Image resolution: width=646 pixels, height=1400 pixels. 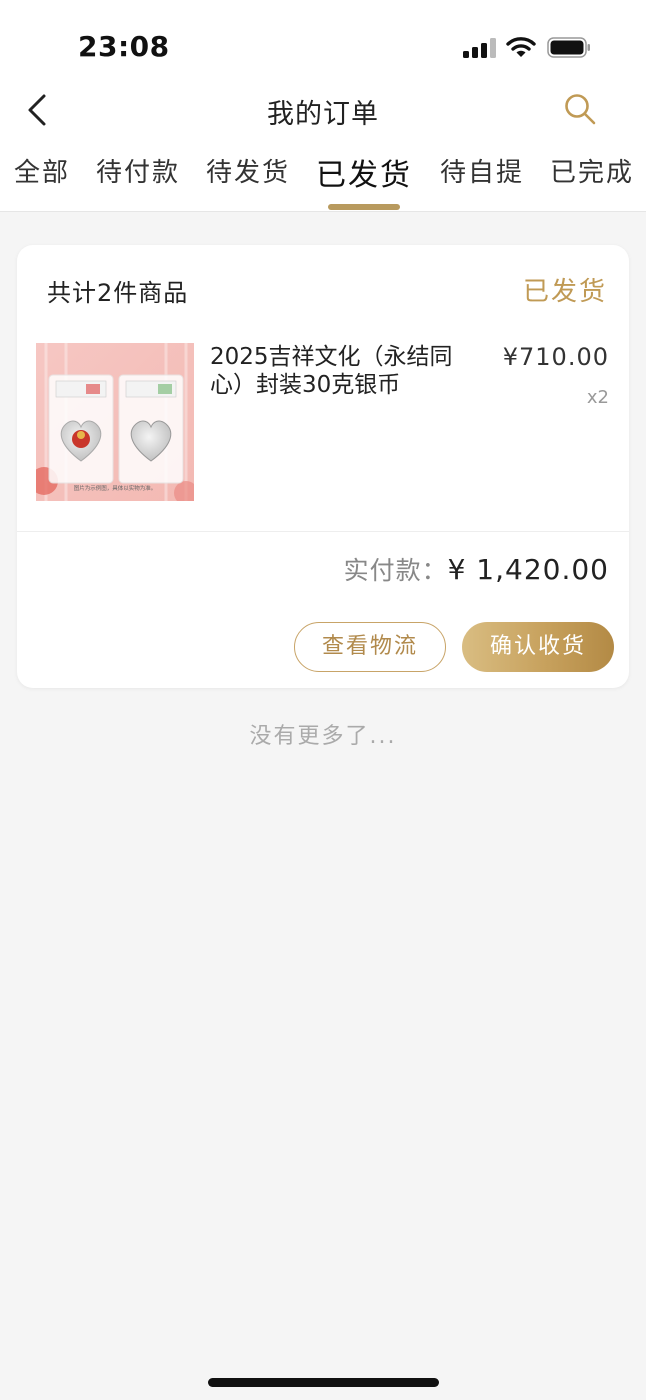 I want to click on home-indicator, so click(x=323, y=1382).